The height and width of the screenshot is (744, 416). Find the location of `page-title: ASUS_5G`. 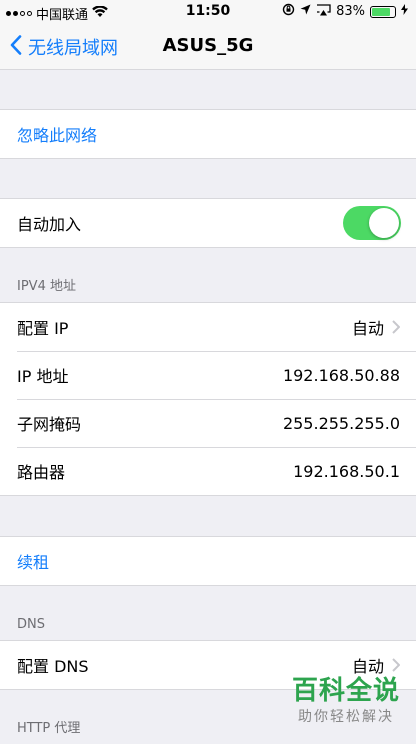

page-title: ASUS_5G is located at coordinates (208, 45).